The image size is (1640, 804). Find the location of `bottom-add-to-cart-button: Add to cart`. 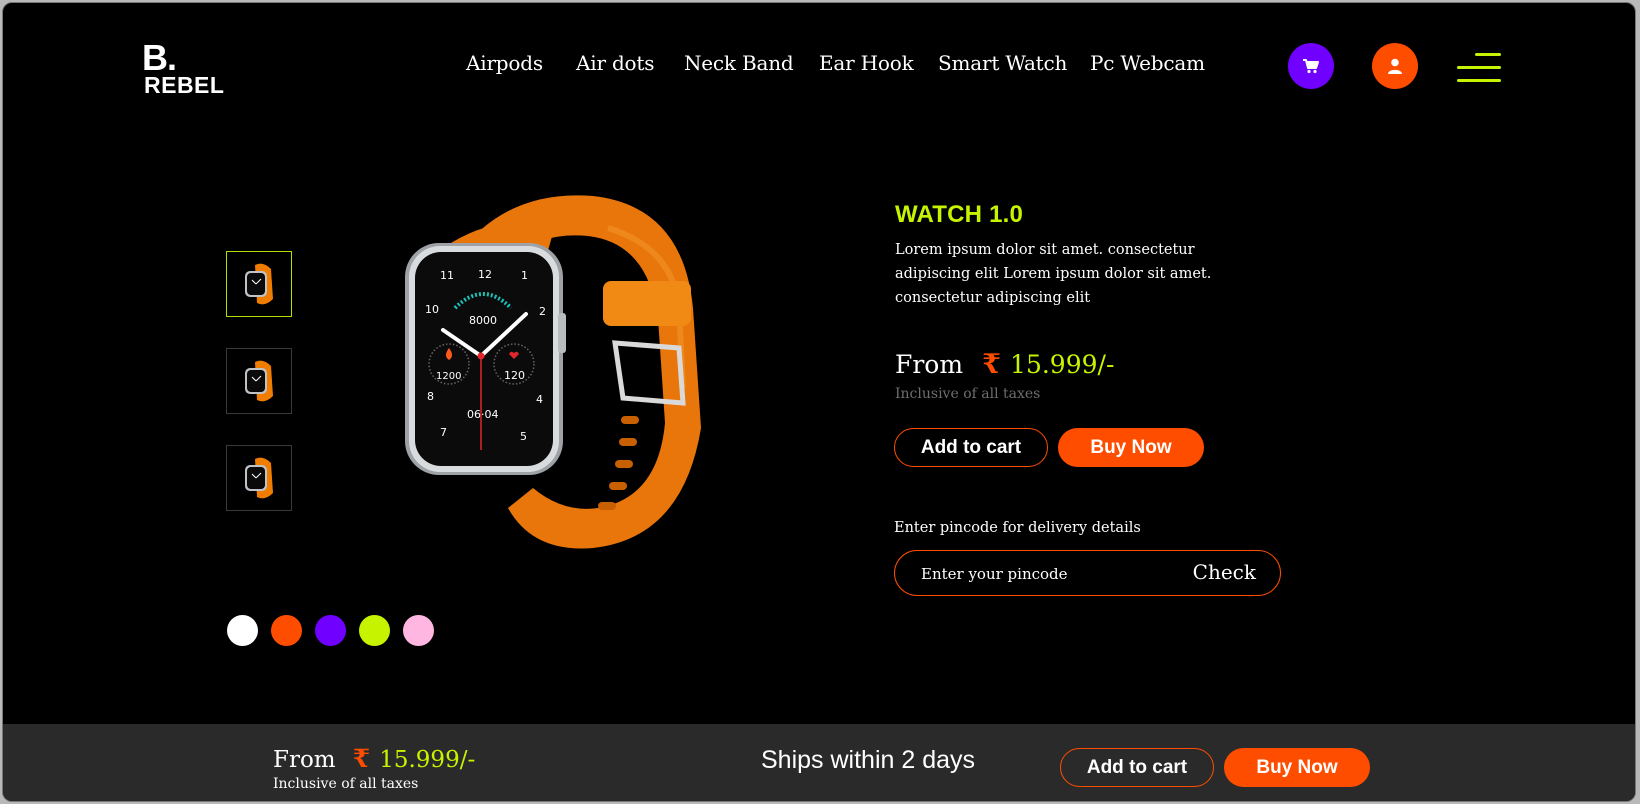

bottom-add-to-cart-button: Add to cart is located at coordinates (1137, 767).